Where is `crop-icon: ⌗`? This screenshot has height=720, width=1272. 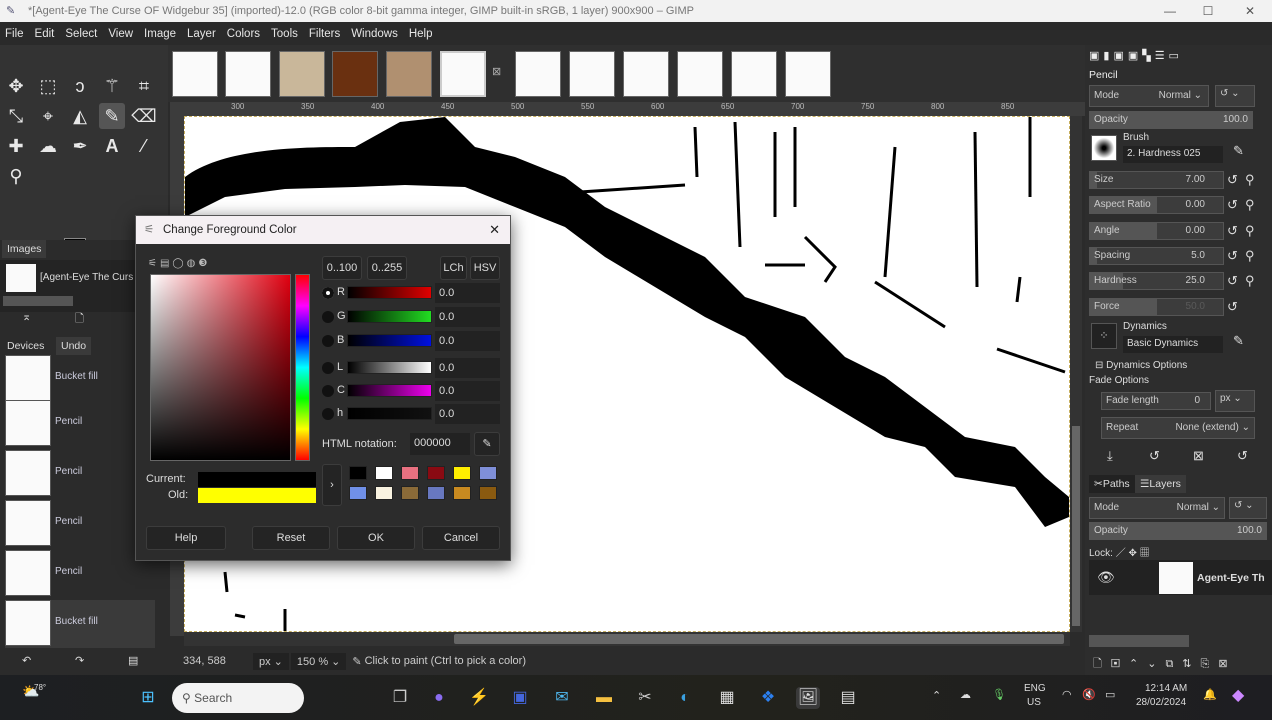
crop-icon: ⌗ is located at coordinates (144, 86).